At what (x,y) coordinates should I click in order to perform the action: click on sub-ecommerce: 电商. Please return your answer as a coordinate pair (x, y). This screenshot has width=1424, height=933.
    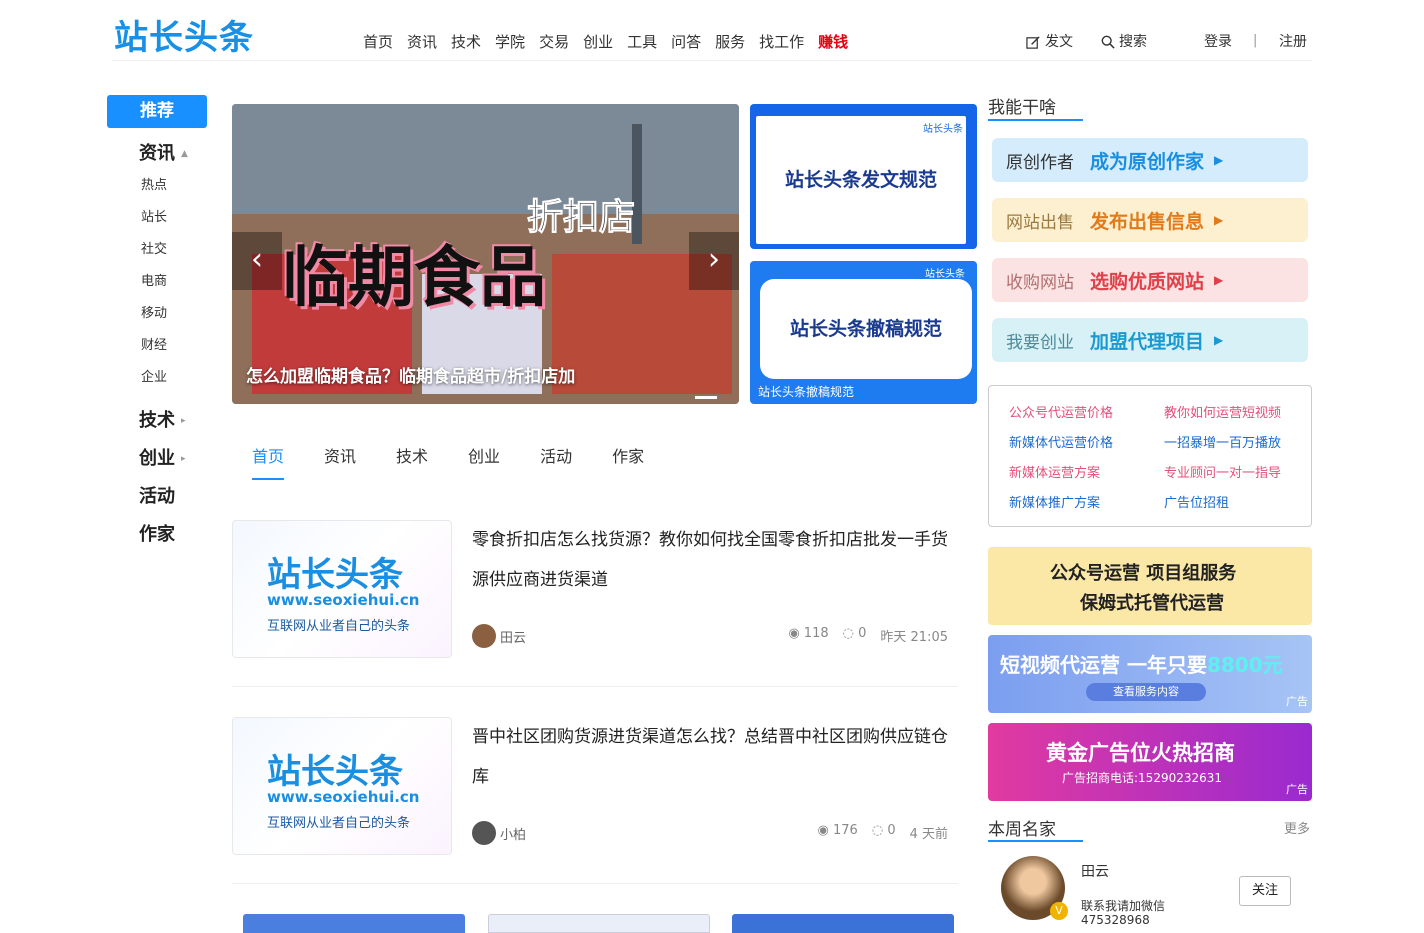
    Looking at the image, I should click on (154, 279).